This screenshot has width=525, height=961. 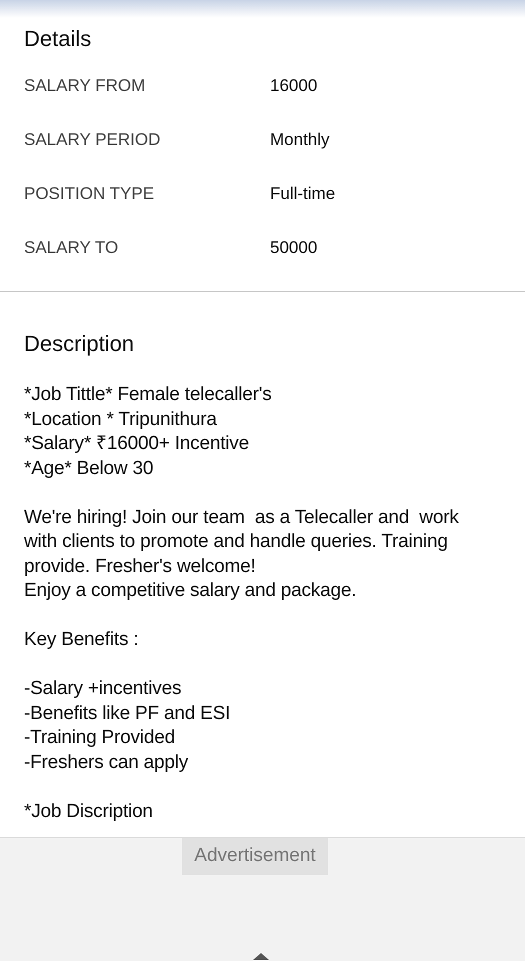 I want to click on description-line: with clients to promote and handle queries. Training, so click(x=236, y=542).